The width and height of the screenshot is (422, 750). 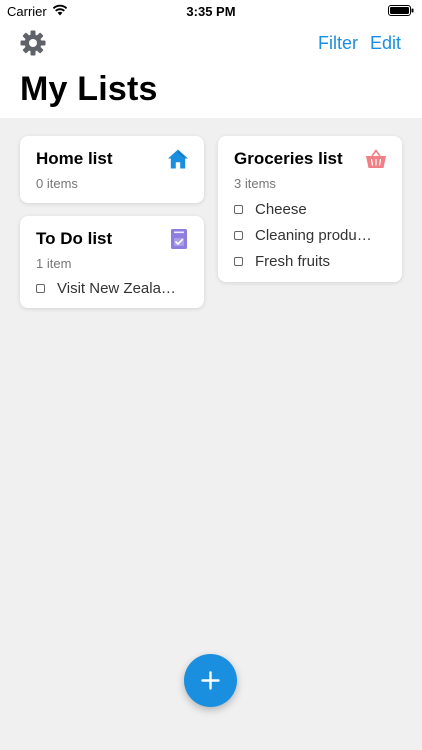 I want to click on plus-icon, so click(x=210, y=680).